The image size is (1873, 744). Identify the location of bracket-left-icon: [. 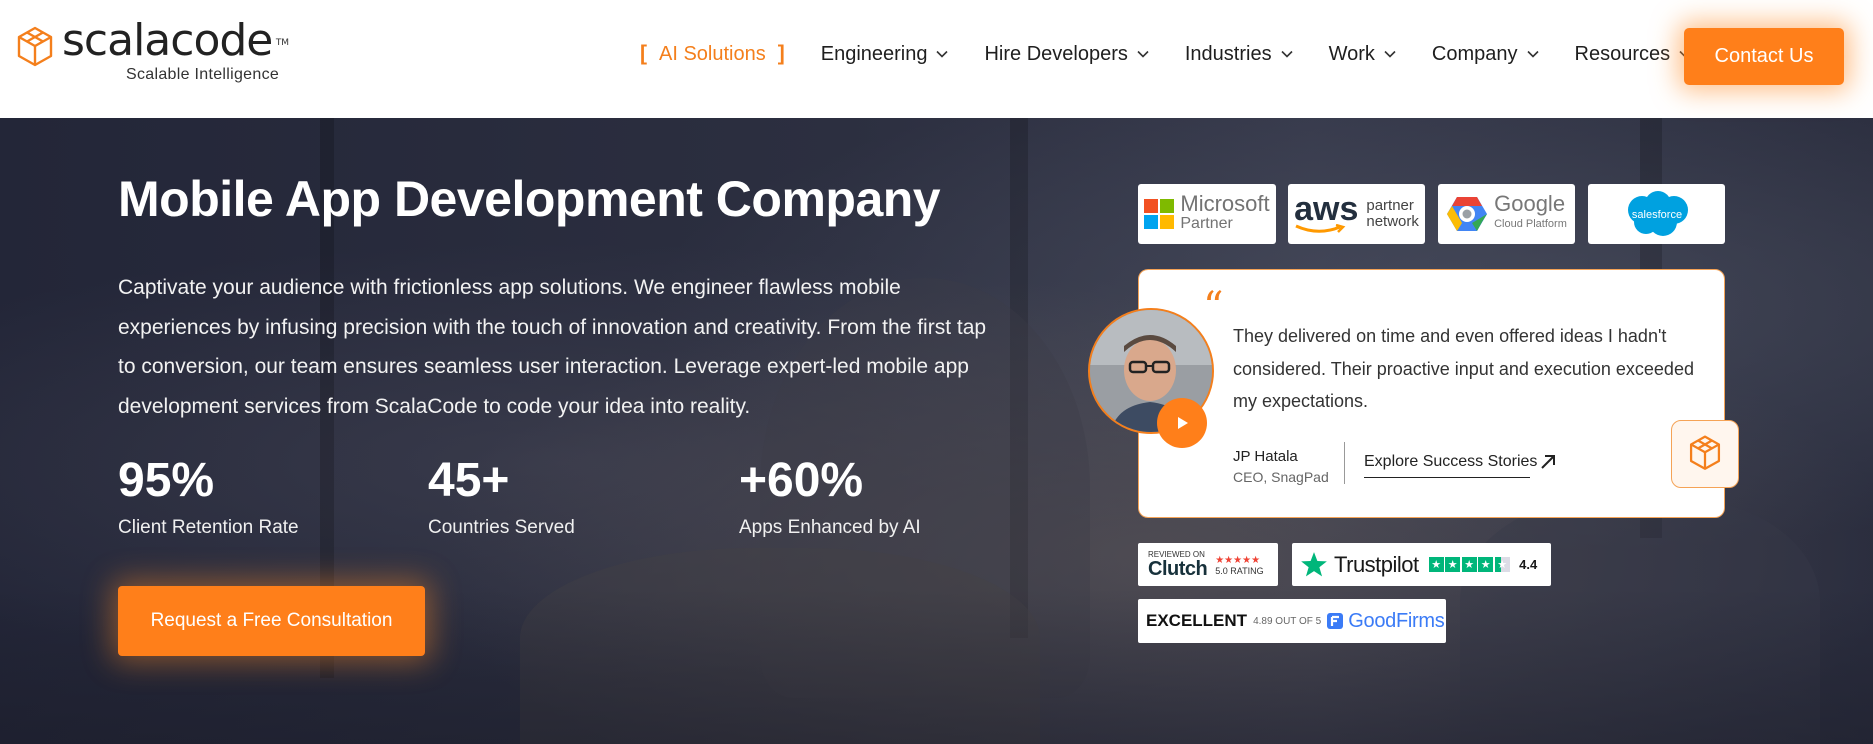
(643, 53).